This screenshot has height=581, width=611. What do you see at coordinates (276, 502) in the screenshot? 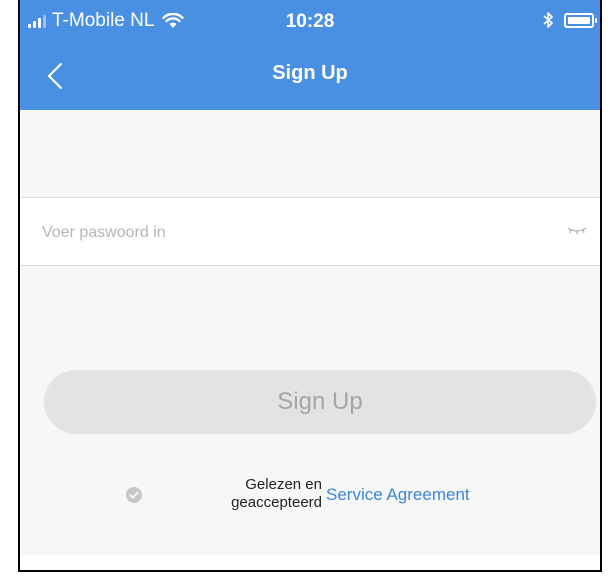
I see `agreement-text-line2: geaccepteerd` at bounding box center [276, 502].